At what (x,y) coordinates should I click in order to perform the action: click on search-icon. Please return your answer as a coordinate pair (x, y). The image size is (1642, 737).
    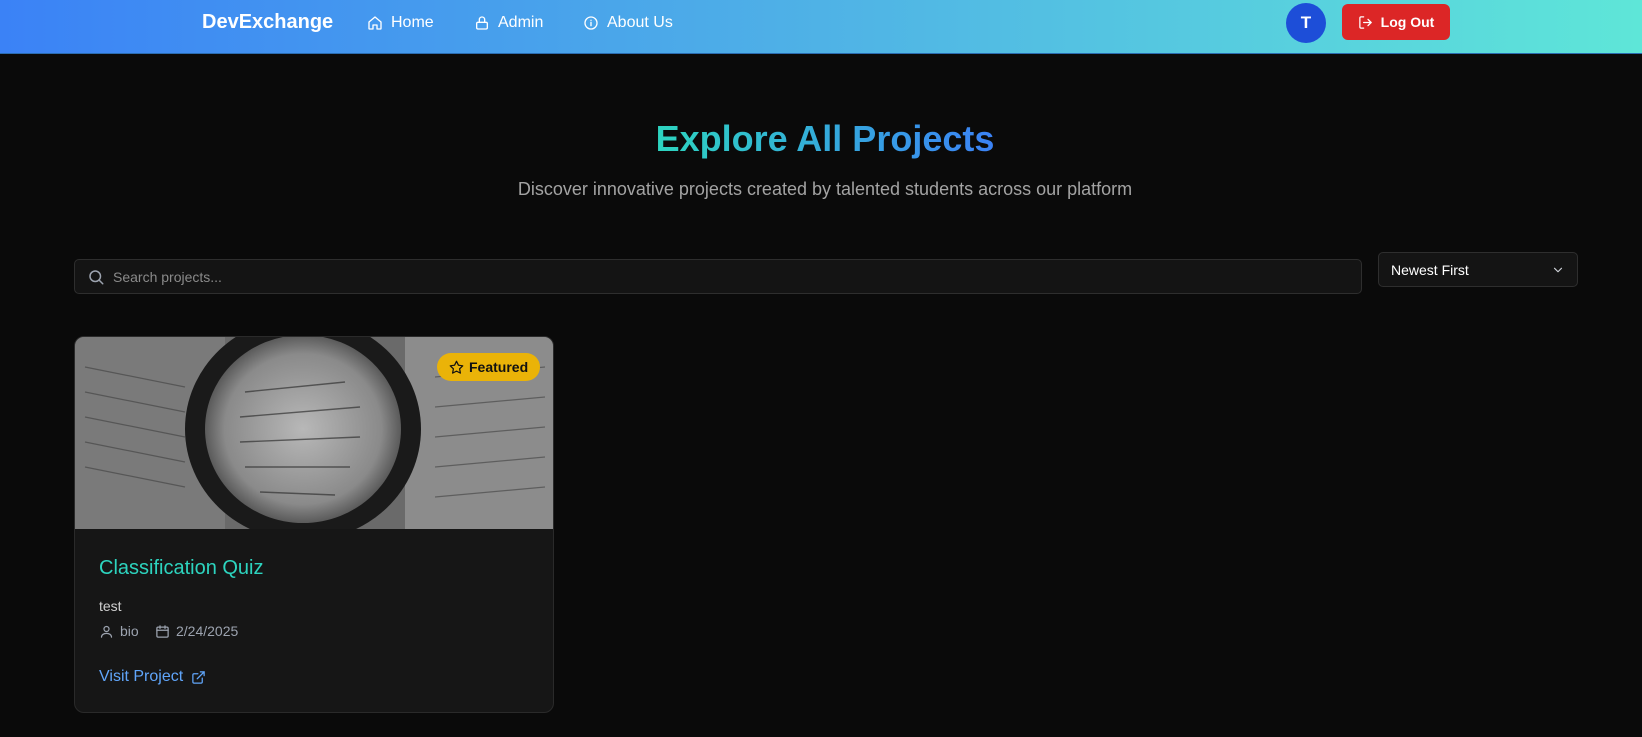
    Looking at the image, I should click on (96, 277).